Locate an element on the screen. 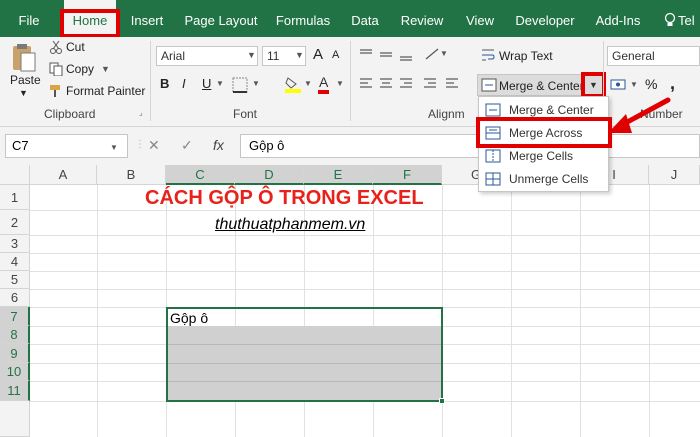 This screenshot has height=437, width=700. column-header-j: J is located at coordinates (674, 175).